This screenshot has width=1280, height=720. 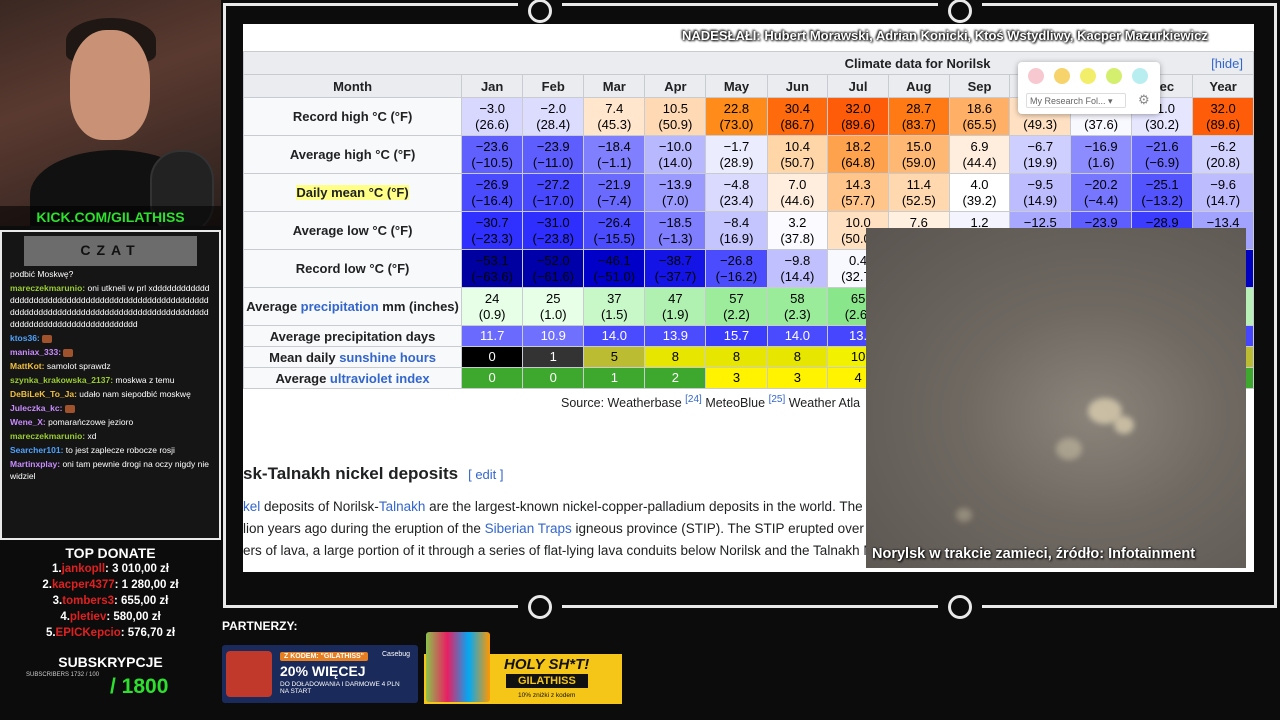 I want to click on section-edit-link: [ edit ], so click(x=485, y=474).